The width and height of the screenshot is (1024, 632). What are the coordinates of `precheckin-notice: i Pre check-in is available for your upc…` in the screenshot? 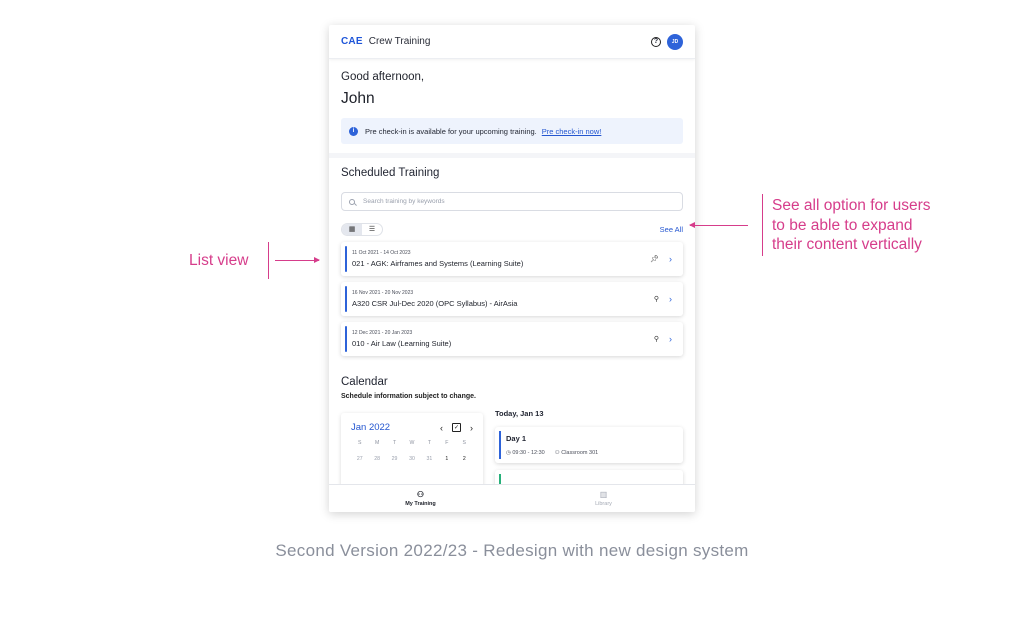 It's located at (512, 131).